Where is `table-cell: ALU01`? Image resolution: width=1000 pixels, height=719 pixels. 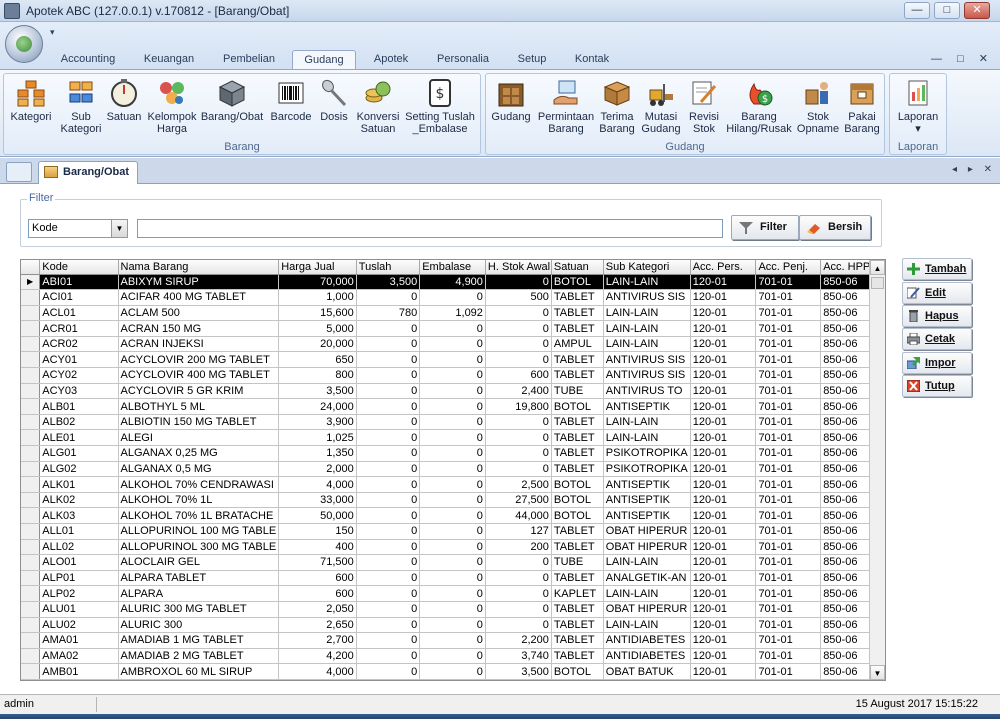 table-cell: ALU01 is located at coordinates (79, 609).